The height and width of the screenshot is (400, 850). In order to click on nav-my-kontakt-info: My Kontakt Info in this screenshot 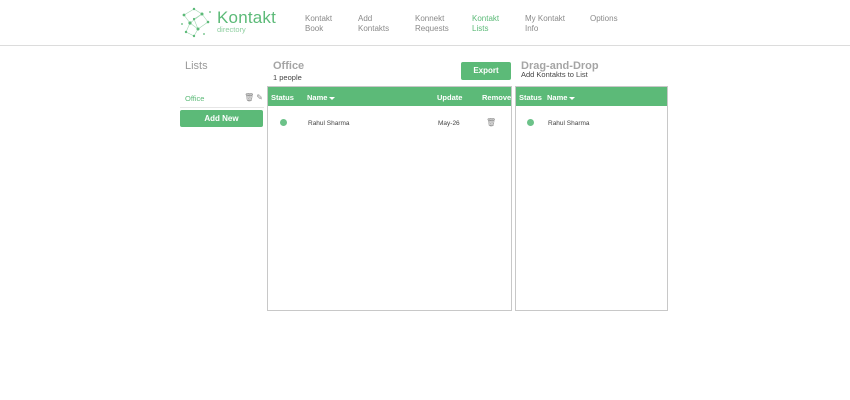, I will do `click(545, 24)`.